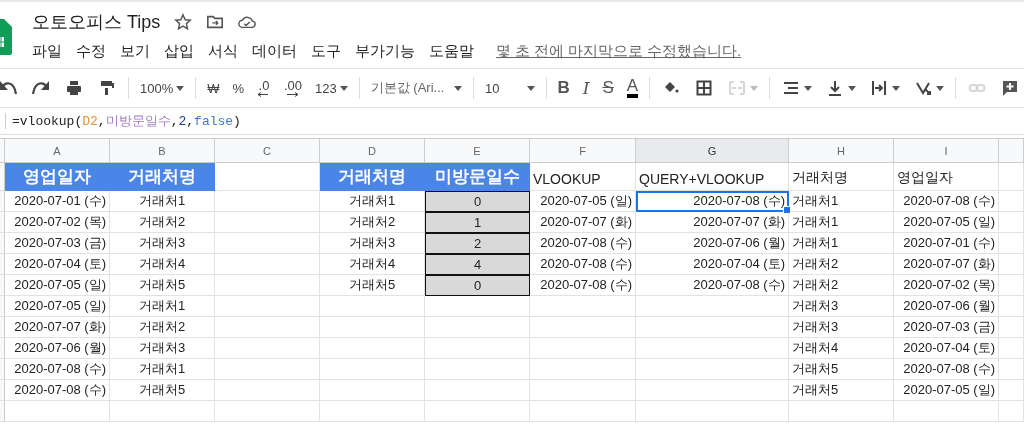 Image resolution: width=1024 pixels, height=433 pixels. What do you see at coordinates (946, 177) in the screenshot?
I see `table-cell: 영업일자` at bounding box center [946, 177].